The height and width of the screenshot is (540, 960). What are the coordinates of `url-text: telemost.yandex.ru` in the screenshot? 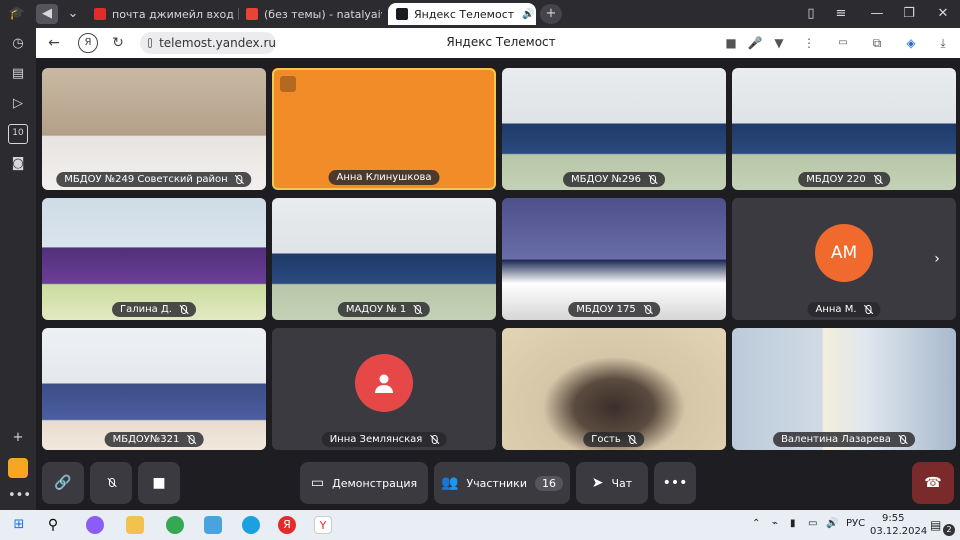 It's located at (217, 43).